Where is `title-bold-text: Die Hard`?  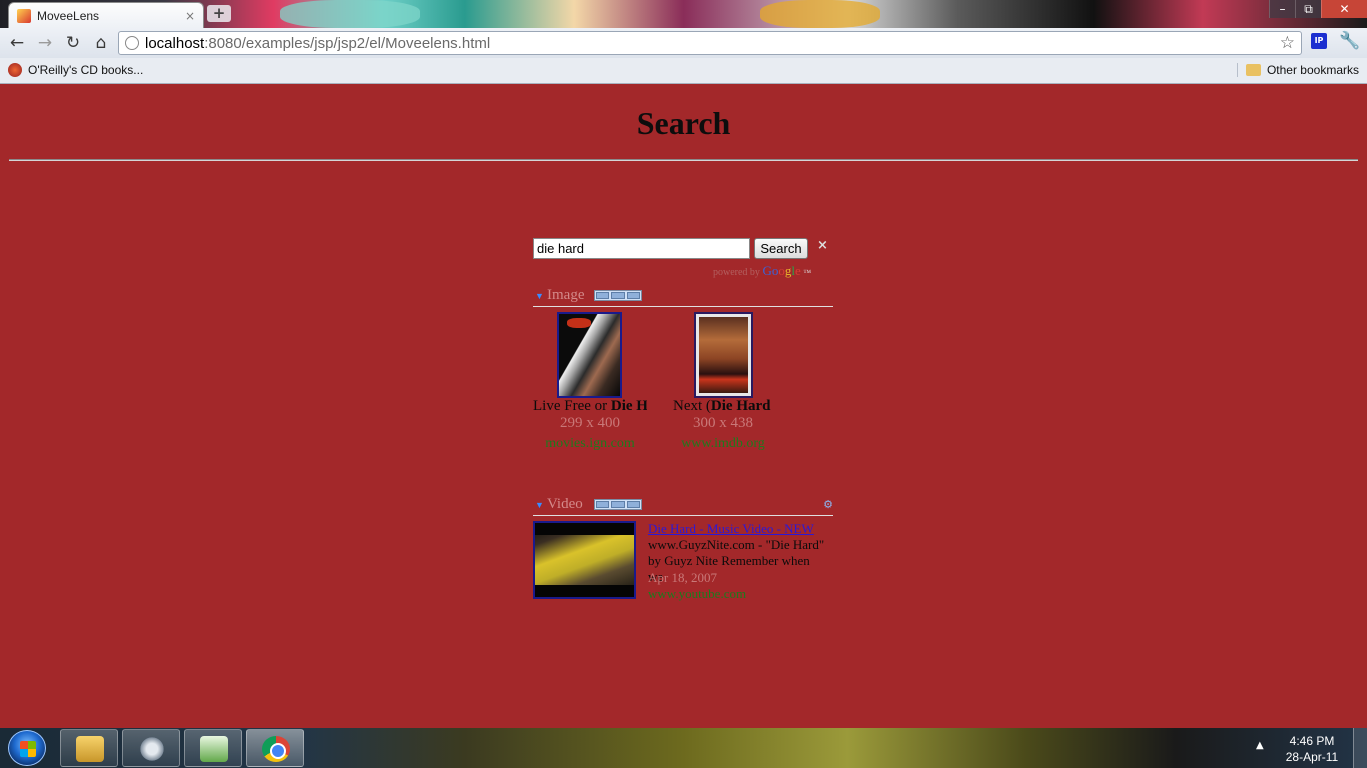 title-bold-text: Die Hard is located at coordinates (740, 406).